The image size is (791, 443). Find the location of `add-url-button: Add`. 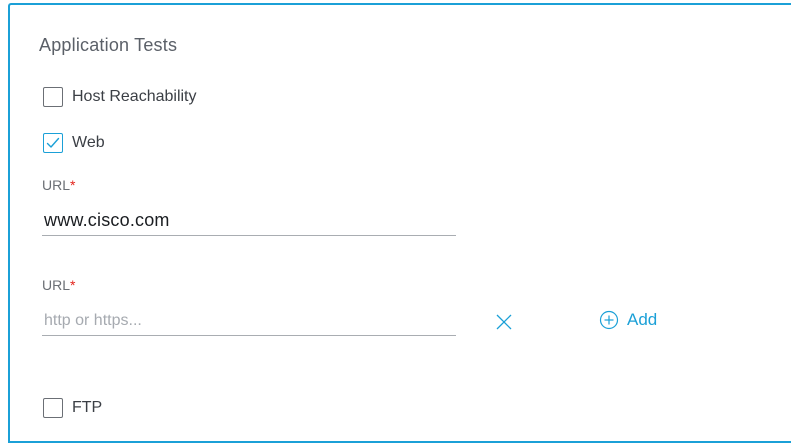

add-url-button: Add is located at coordinates (628, 320).